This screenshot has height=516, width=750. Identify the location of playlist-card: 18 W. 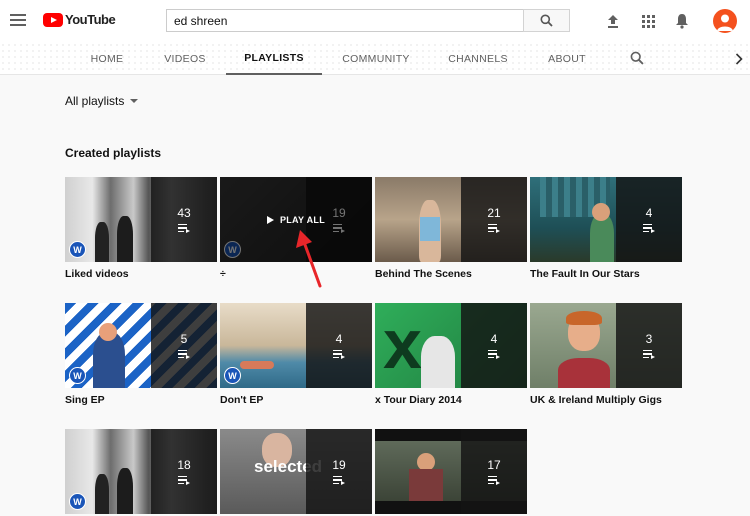
(141, 471).